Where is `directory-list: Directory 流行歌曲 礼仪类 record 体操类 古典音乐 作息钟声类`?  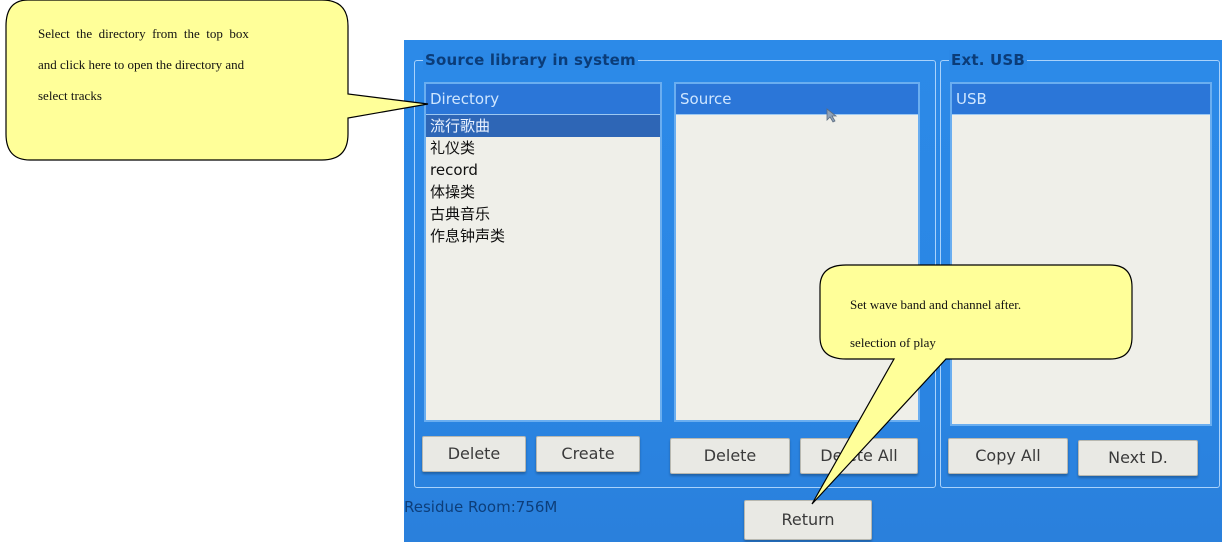
directory-list: Directory 流行歌曲 礼仪类 record 体操类 古典音乐 作息钟声类 is located at coordinates (543, 252).